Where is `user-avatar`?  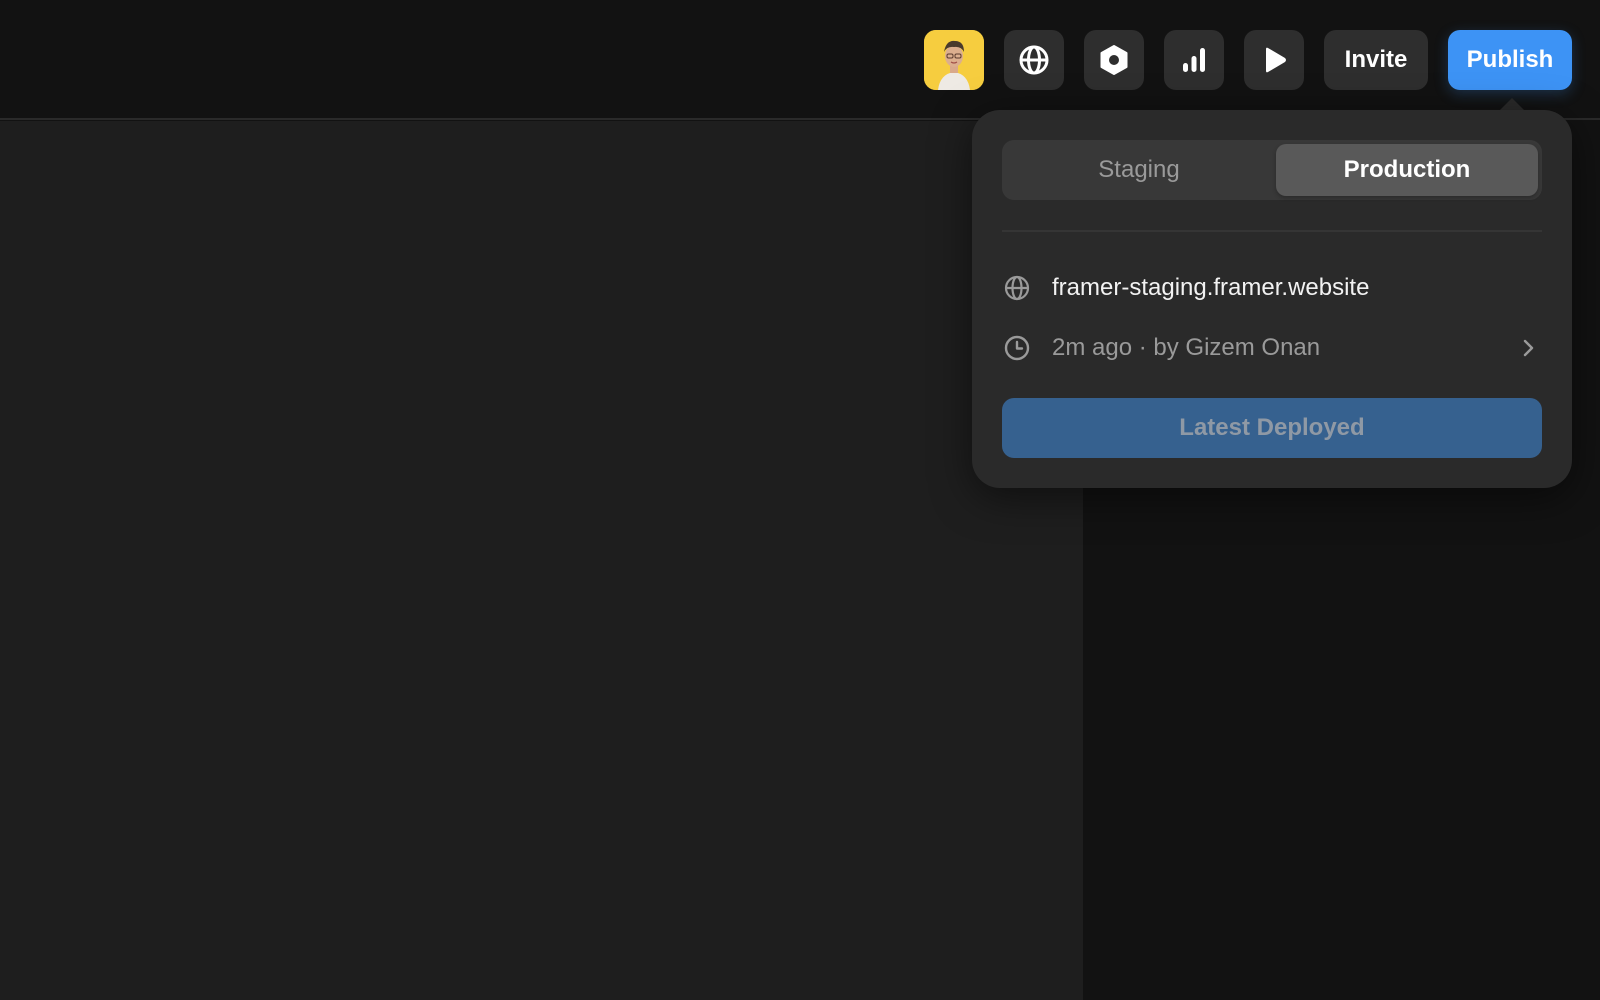
user-avatar is located at coordinates (954, 60).